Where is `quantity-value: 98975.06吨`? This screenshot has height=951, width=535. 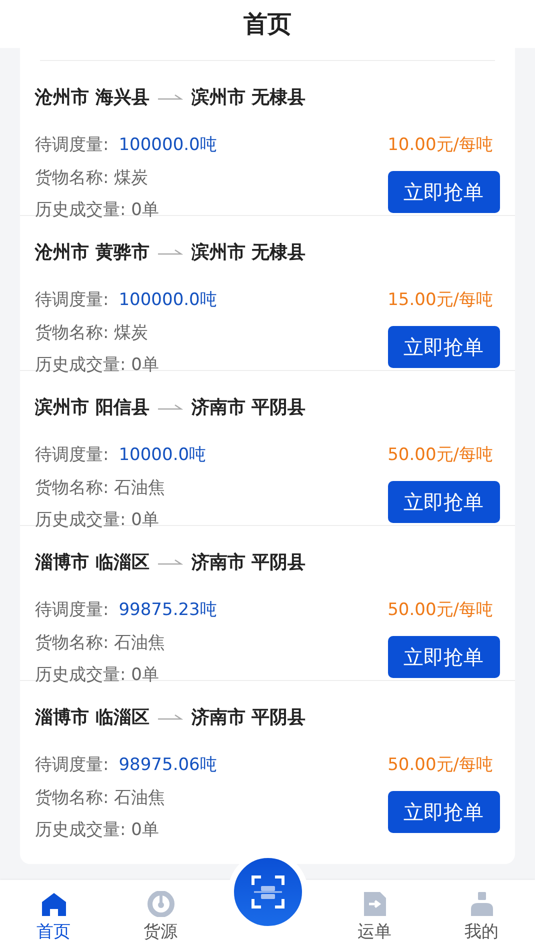
quantity-value: 98975.06吨 is located at coordinates (167, 765).